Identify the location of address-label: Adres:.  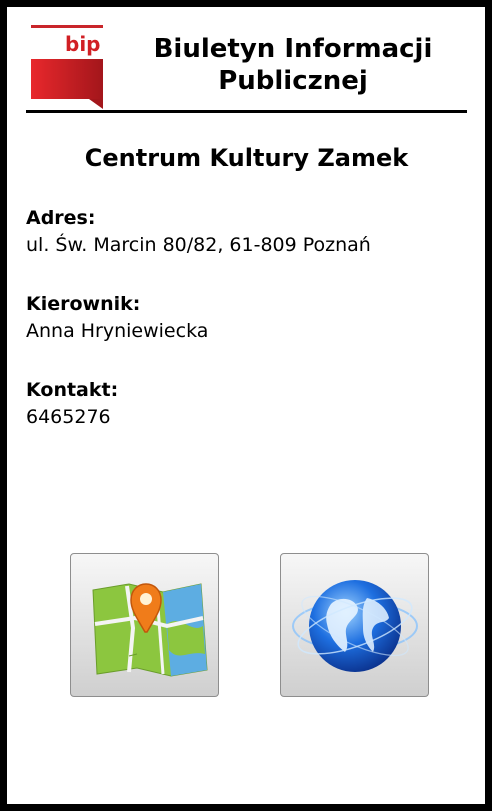
(61, 218).